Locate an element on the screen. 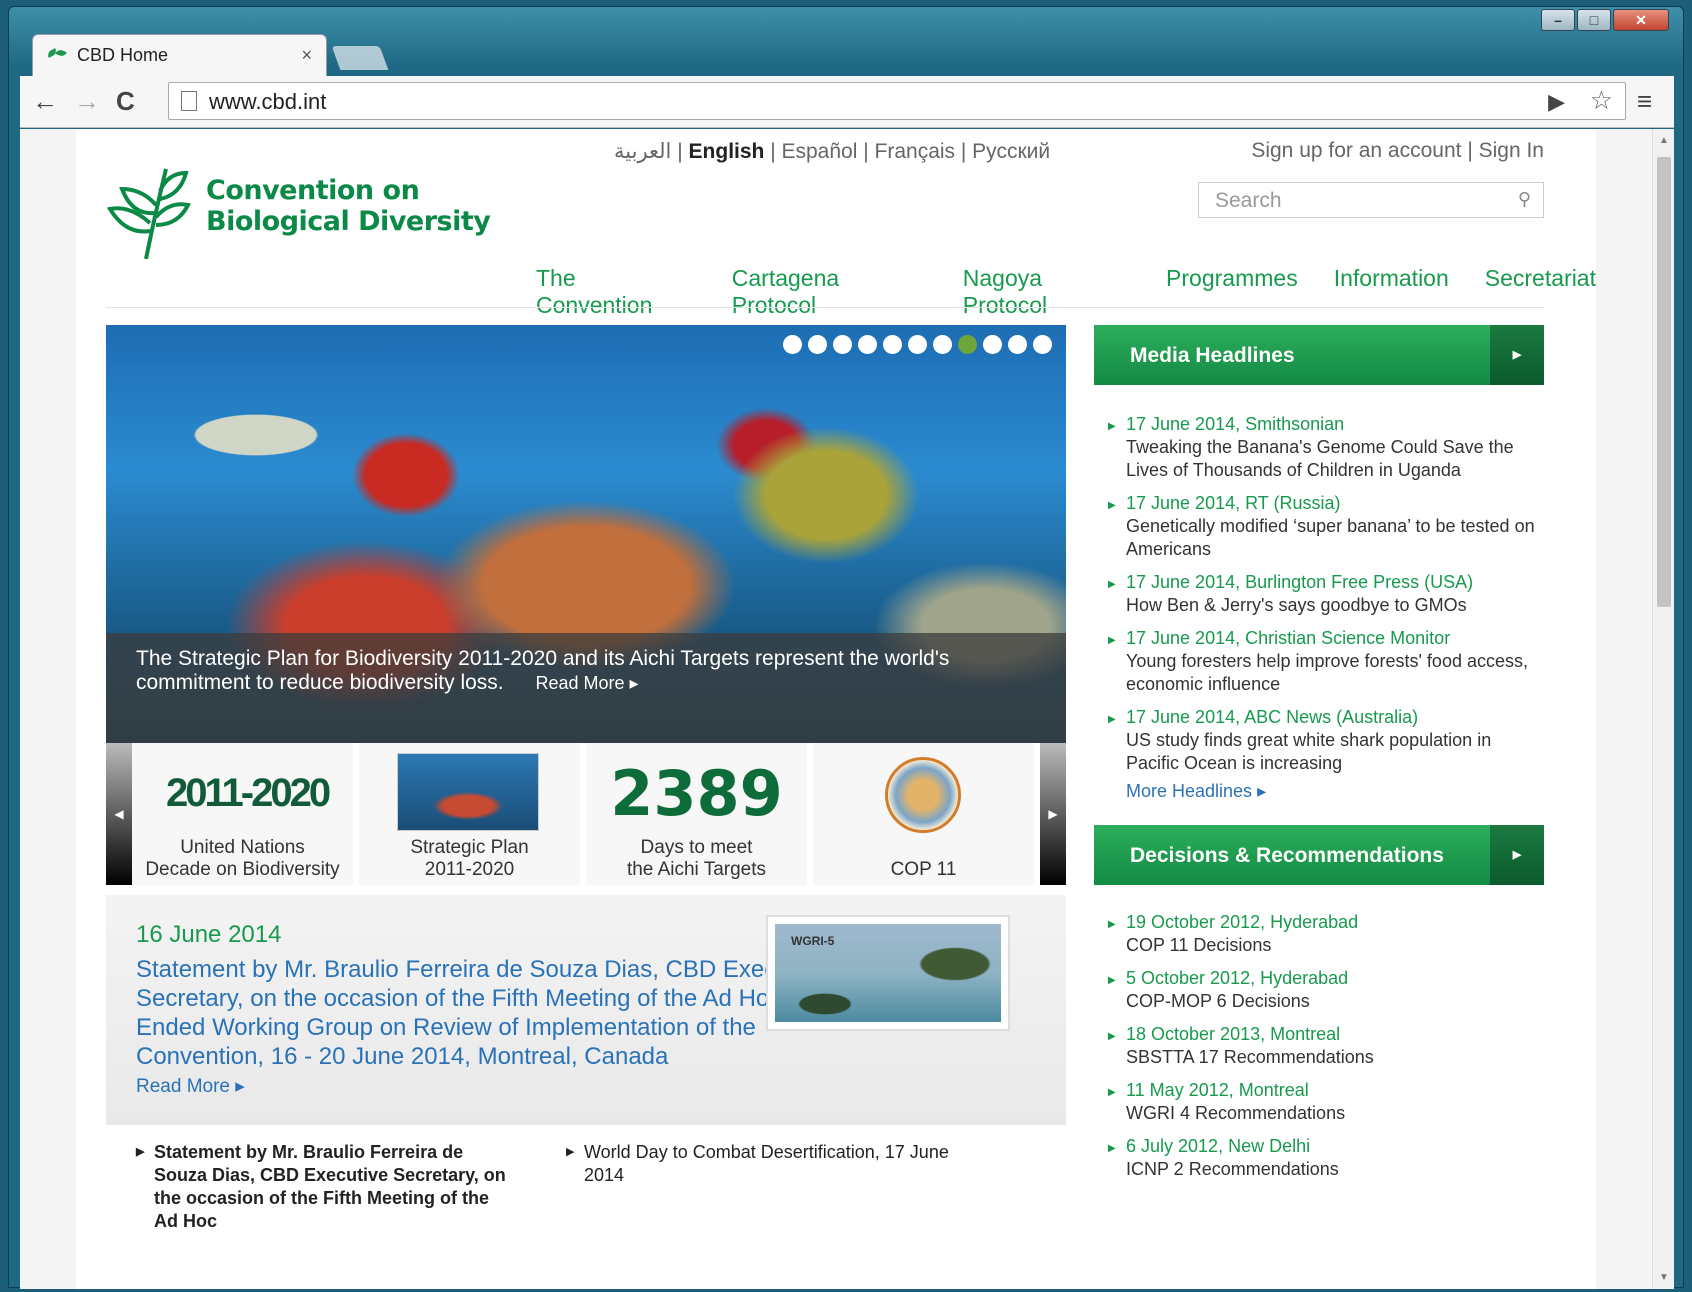 The image size is (1692, 1292). carousel-label-line2: Decade on Biodiversity is located at coordinates (242, 869).